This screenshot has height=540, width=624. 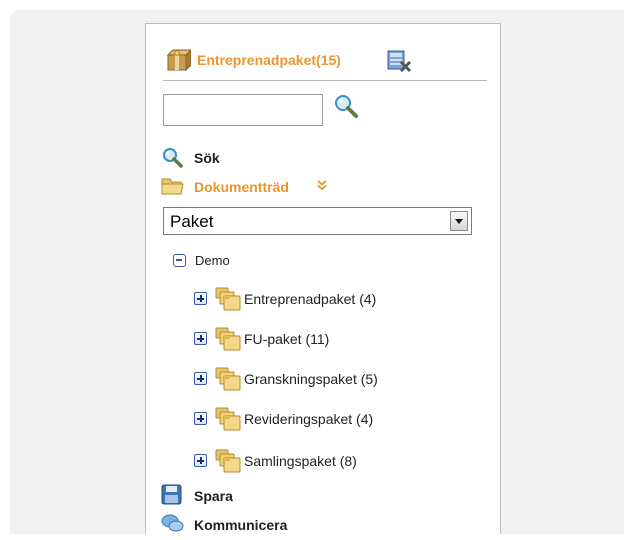 I want to click on nav-kommunicera-label: Kommunicera, so click(x=241, y=525).